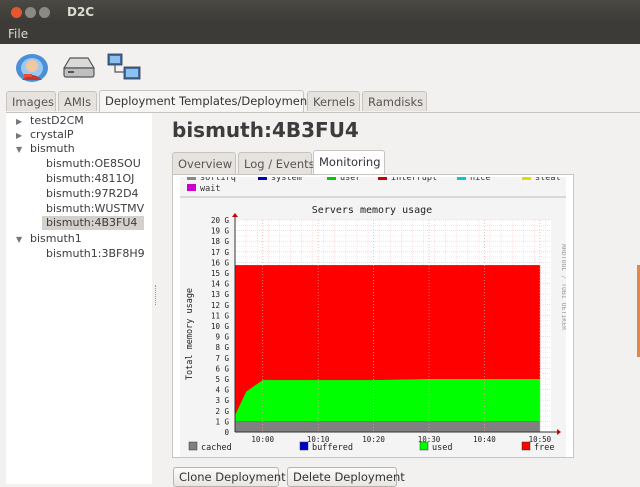  I want to click on y-tick-label: 10 G, so click(220, 326).